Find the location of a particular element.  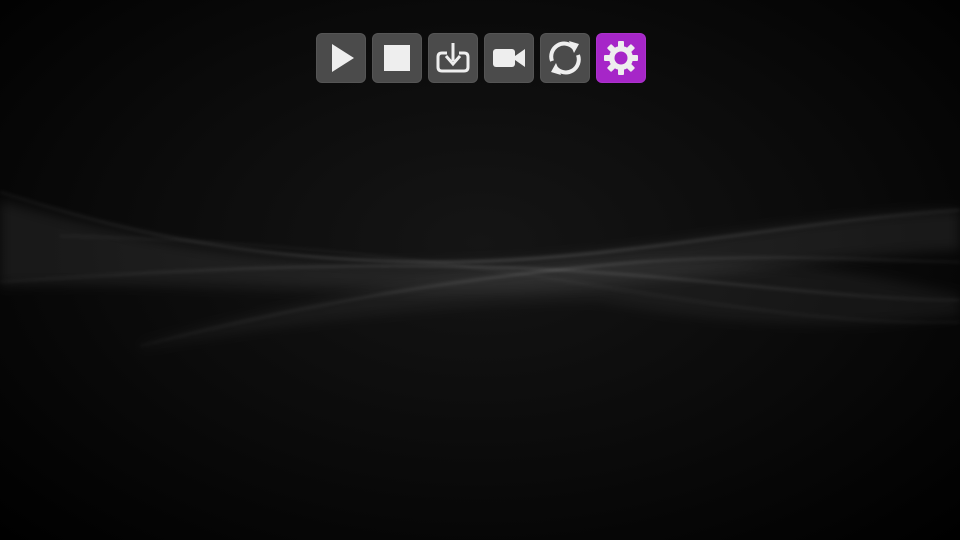

play-button is located at coordinates (341, 58).